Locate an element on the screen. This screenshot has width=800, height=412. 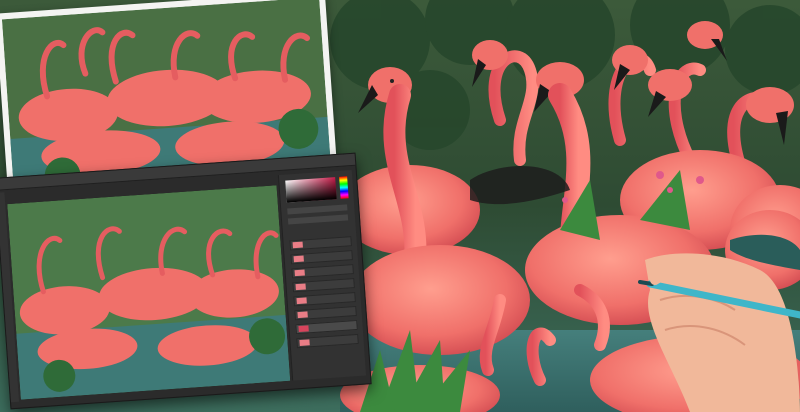
layer-item-active is located at coordinates (326, 327).